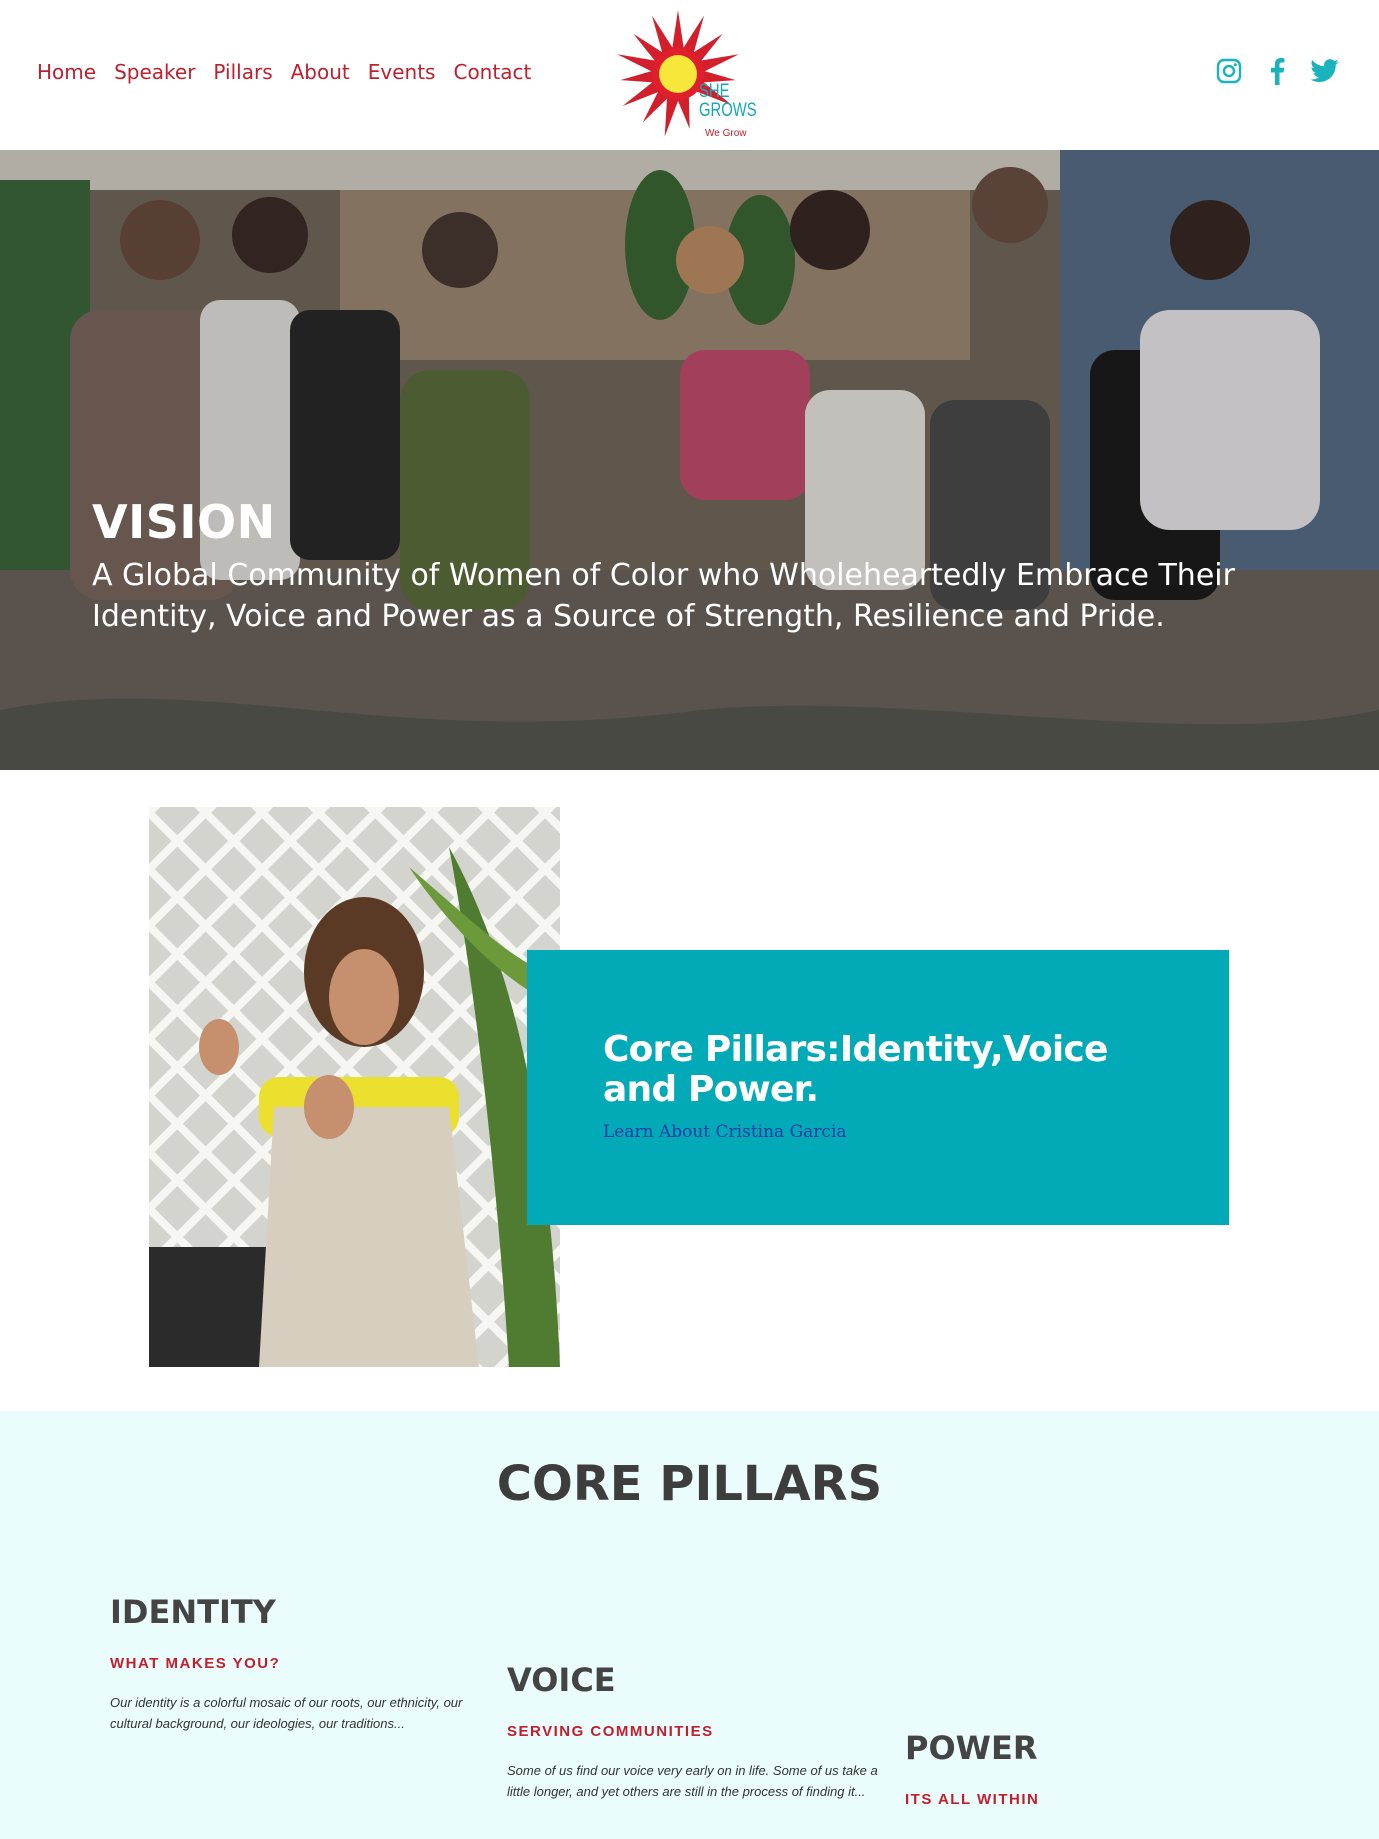  I want to click on logo-wordmark: SHE GROWS, so click(728, 101).